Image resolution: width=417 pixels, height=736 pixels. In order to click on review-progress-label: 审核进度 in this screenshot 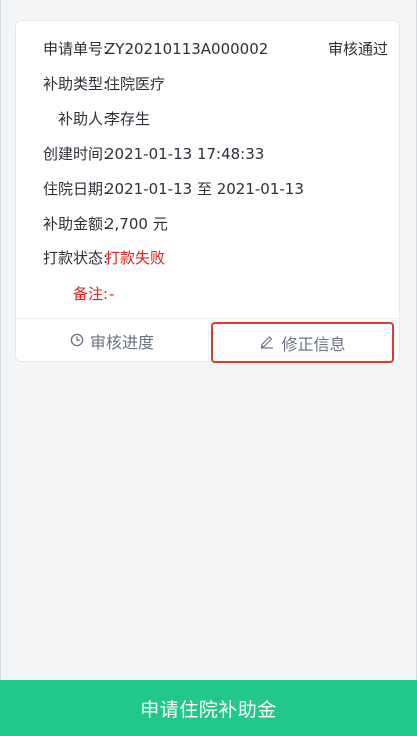, I will do `click(121, 342)`.